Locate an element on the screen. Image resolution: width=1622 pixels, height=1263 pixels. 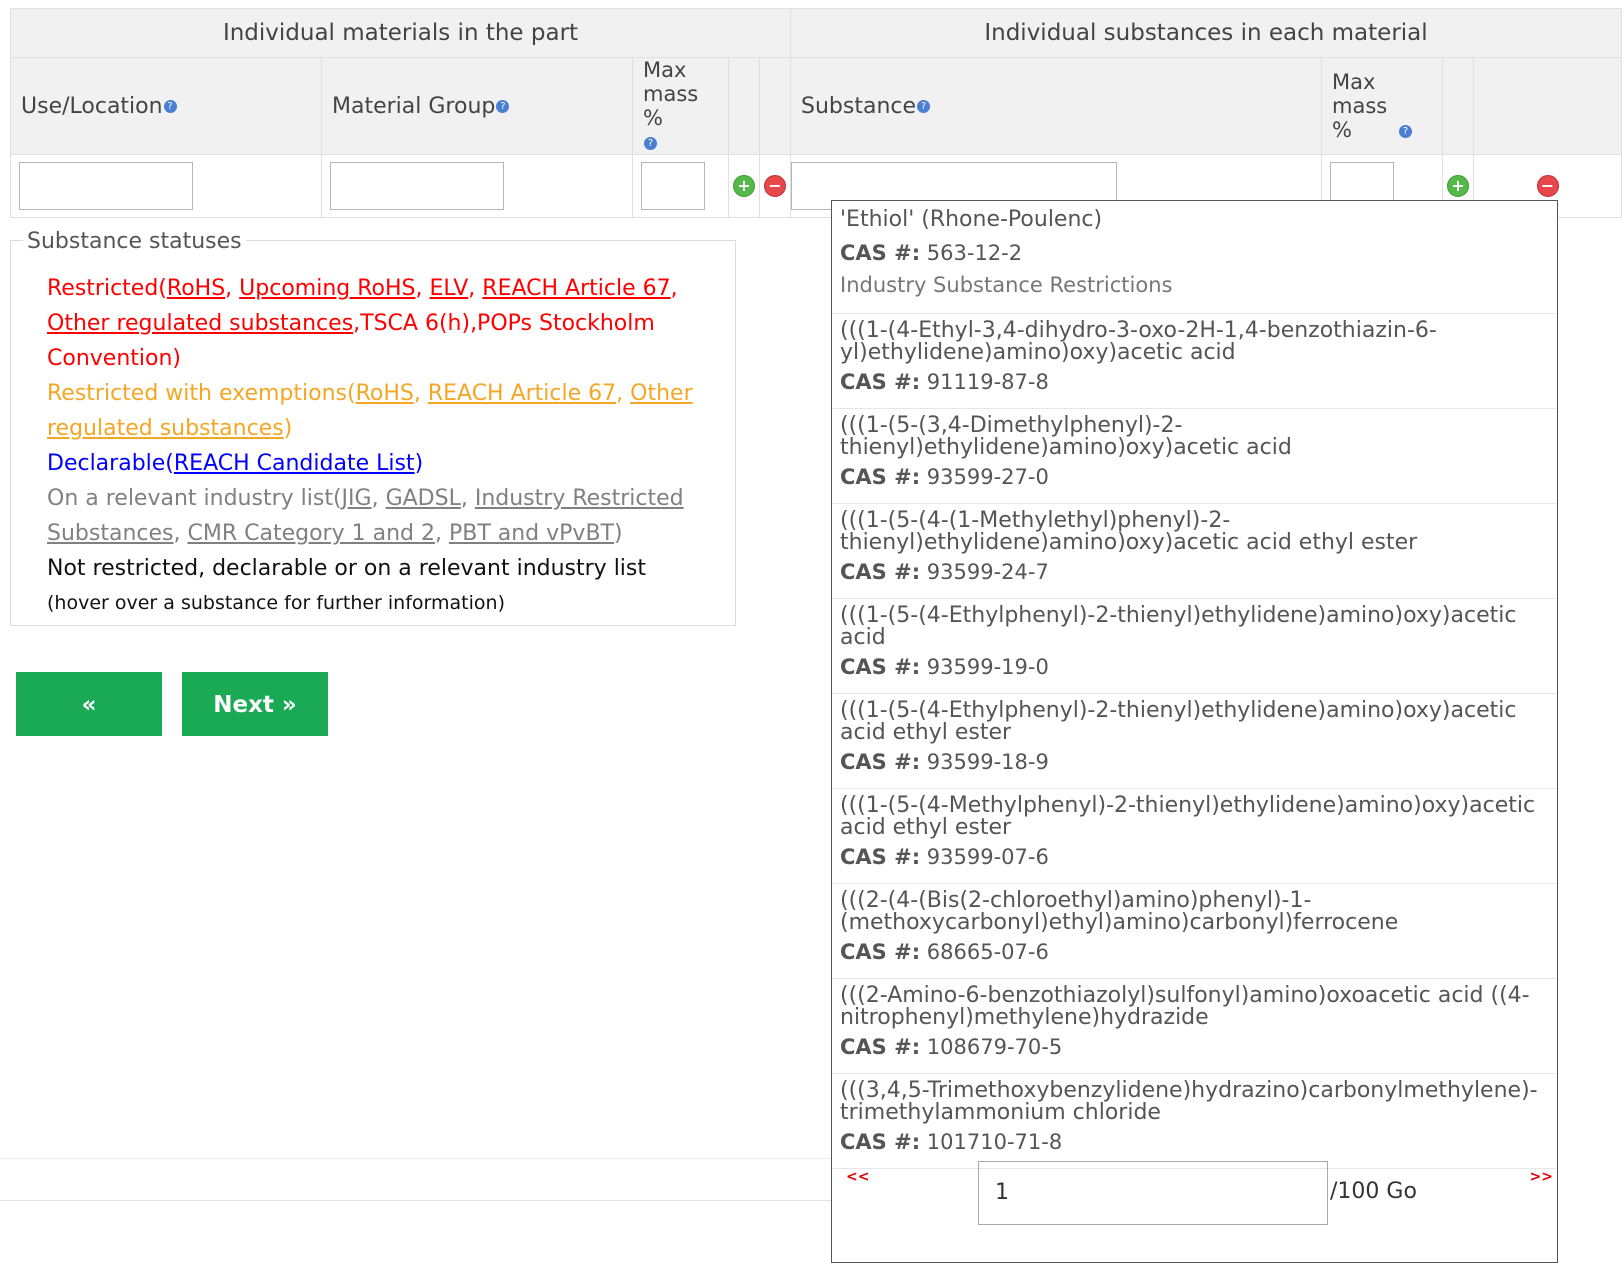
link-gadsl: GADSL is located at coordinates (423, 498).